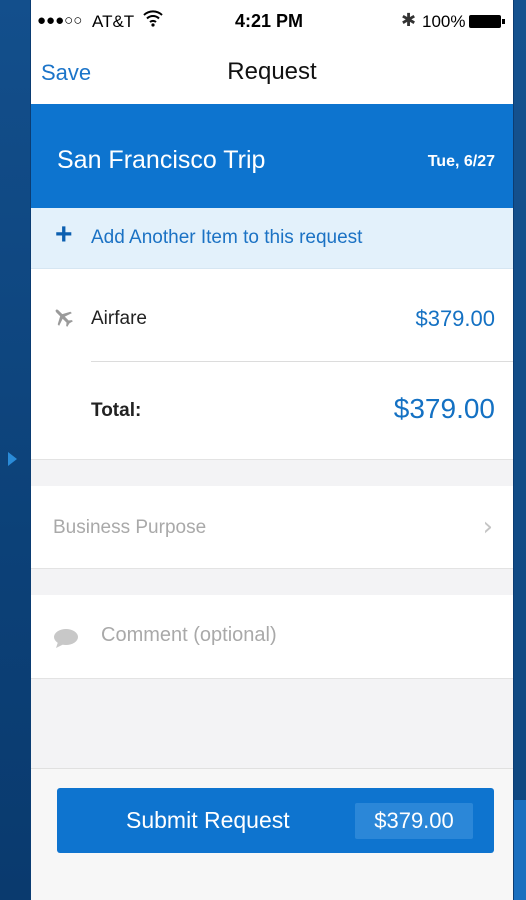 This screenshot has width=526, height=900. Describe the element at coordinates (64, 234) in the screenshot. I see `plus-icon: +` at that location.